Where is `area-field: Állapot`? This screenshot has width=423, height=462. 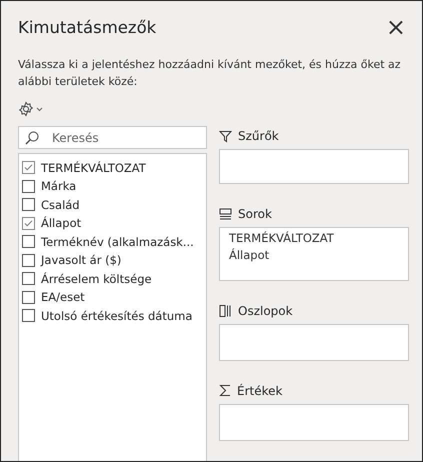
area-field: Állapot is located at coordinates (314, 255).